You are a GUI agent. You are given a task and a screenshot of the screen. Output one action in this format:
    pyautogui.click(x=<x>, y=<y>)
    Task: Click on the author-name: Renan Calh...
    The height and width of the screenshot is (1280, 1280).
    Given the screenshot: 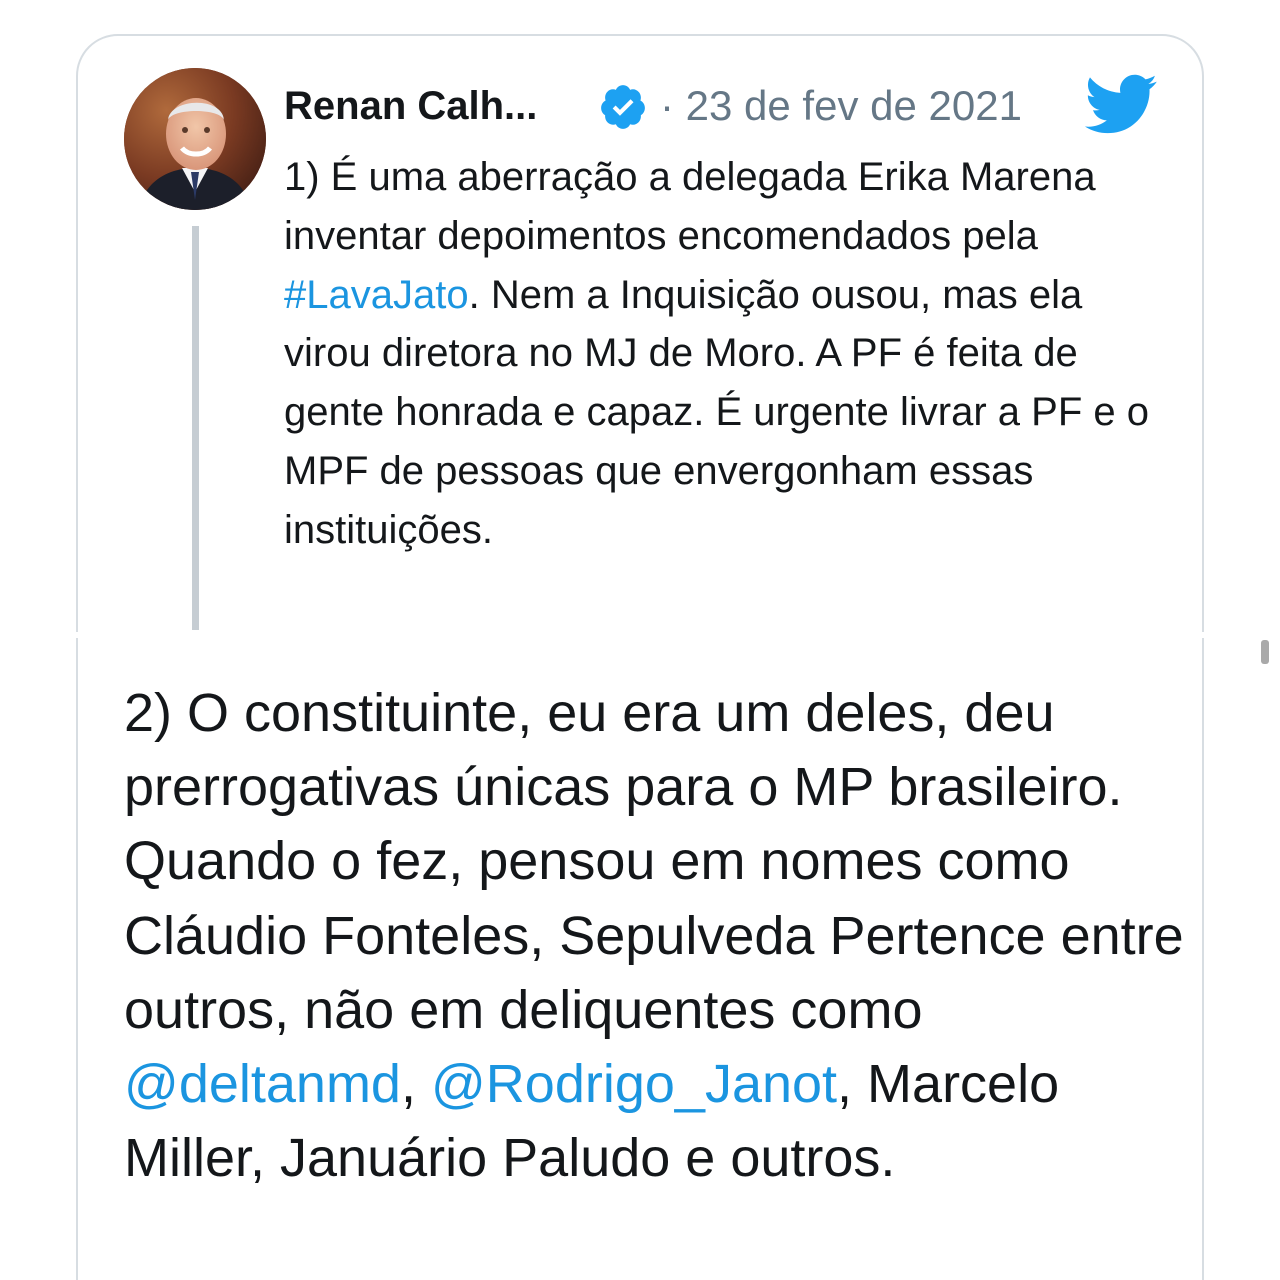 What is the action you would take?
    pyautogui.click(x=410, y=106)
    